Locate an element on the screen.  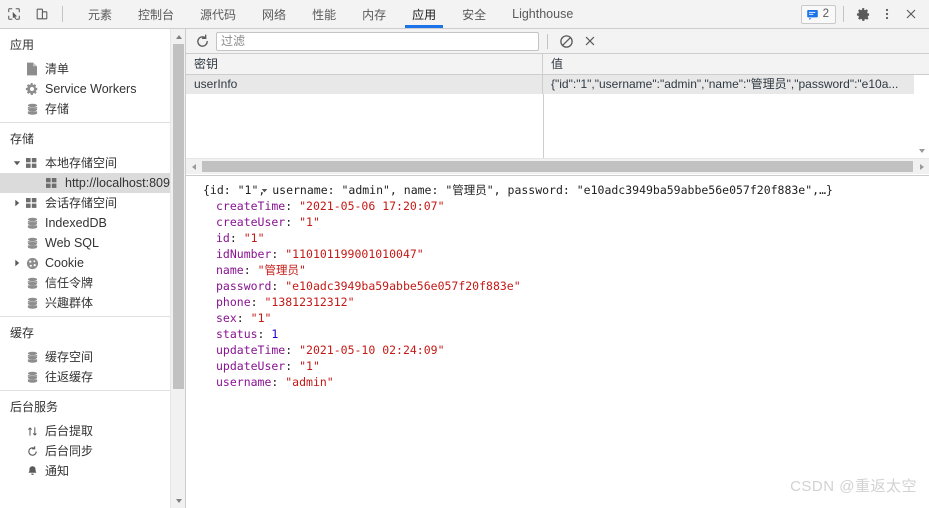
issues-count: 2 is located at coordinates (825, 14).